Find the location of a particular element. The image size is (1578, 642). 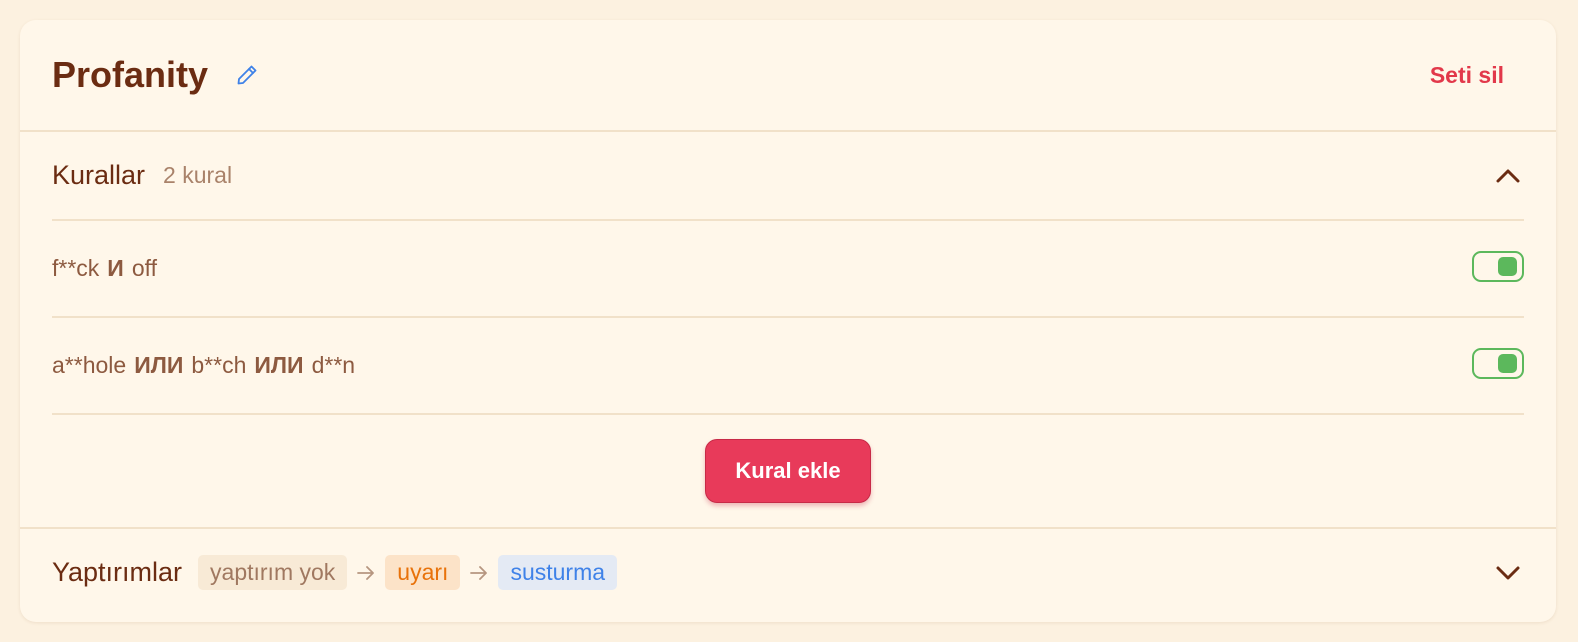

title-group: Profanity is located at coordinates (156, 75).